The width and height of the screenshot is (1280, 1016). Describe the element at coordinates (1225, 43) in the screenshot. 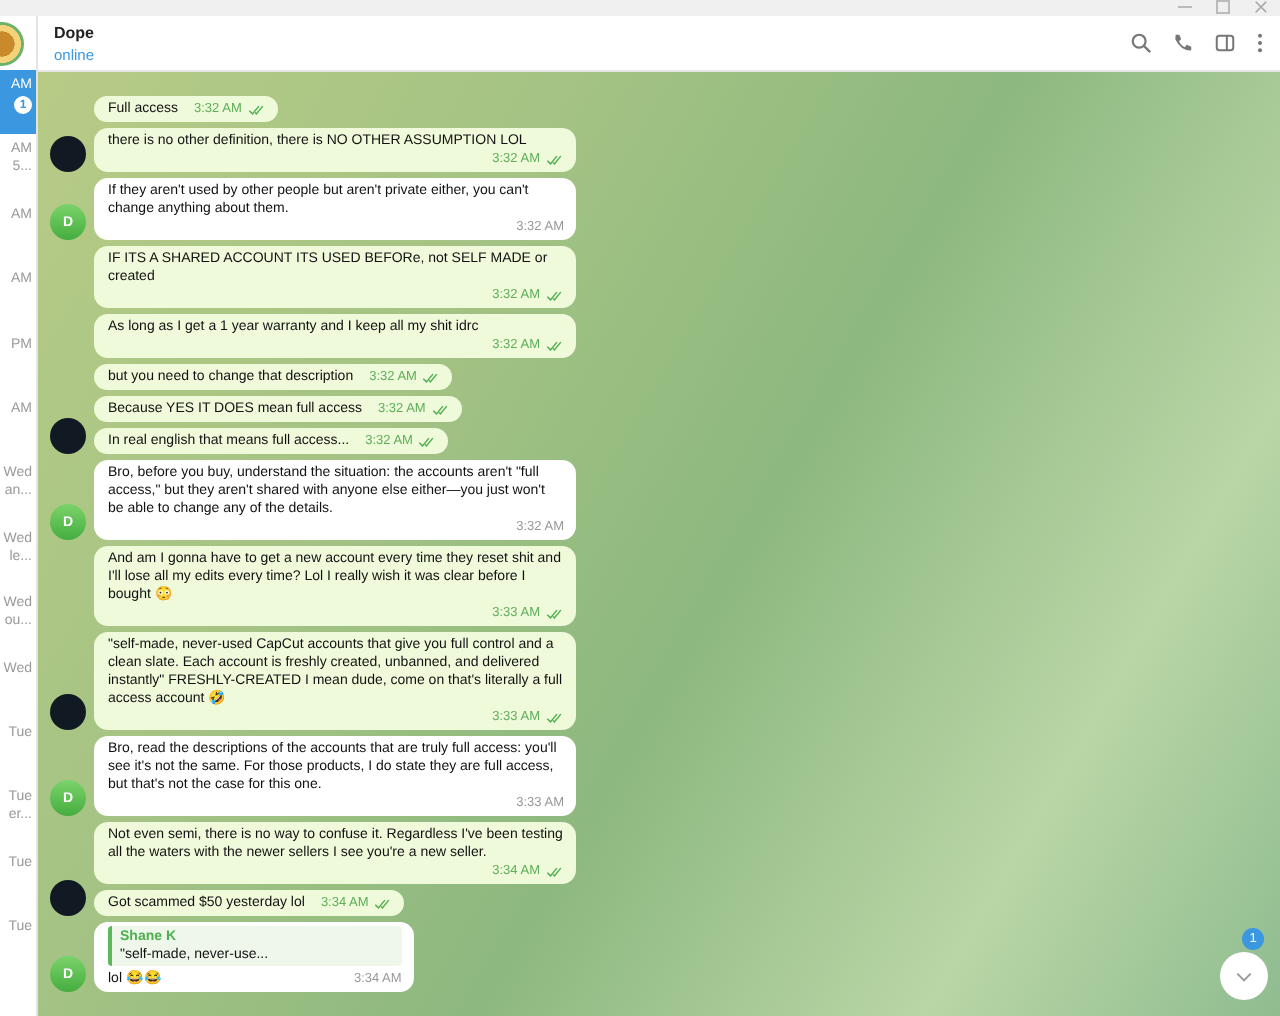

I see `sidebar-toggle-icon` at that location.